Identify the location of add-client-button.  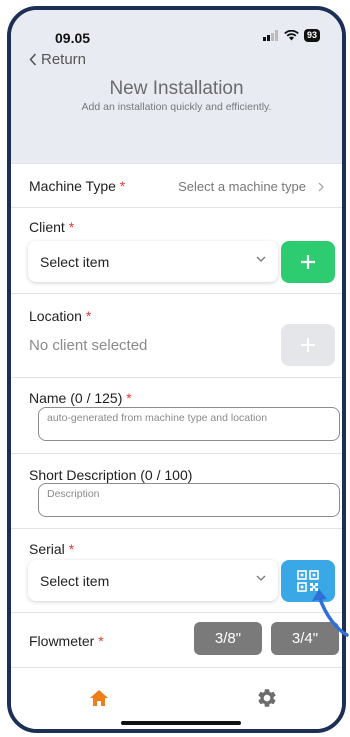
(308, 262).